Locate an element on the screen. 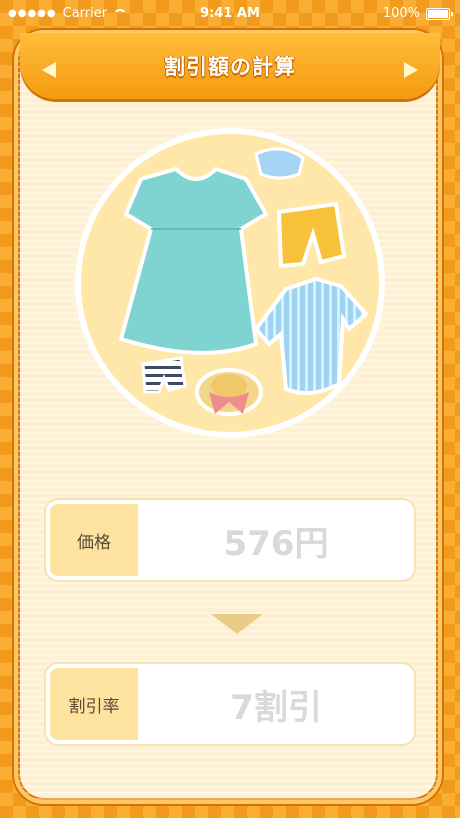 The image size is (460, 818). page-title: 割引額の計算 is located at coordinates (230, 67).